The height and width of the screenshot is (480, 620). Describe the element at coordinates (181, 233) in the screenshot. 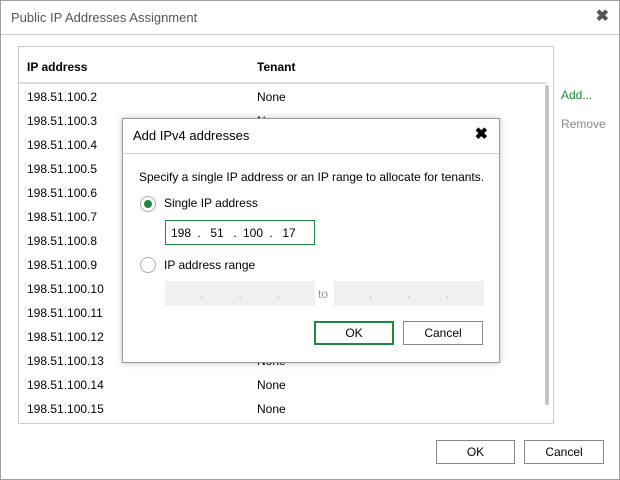

I see `octet-1: 198` at that location.